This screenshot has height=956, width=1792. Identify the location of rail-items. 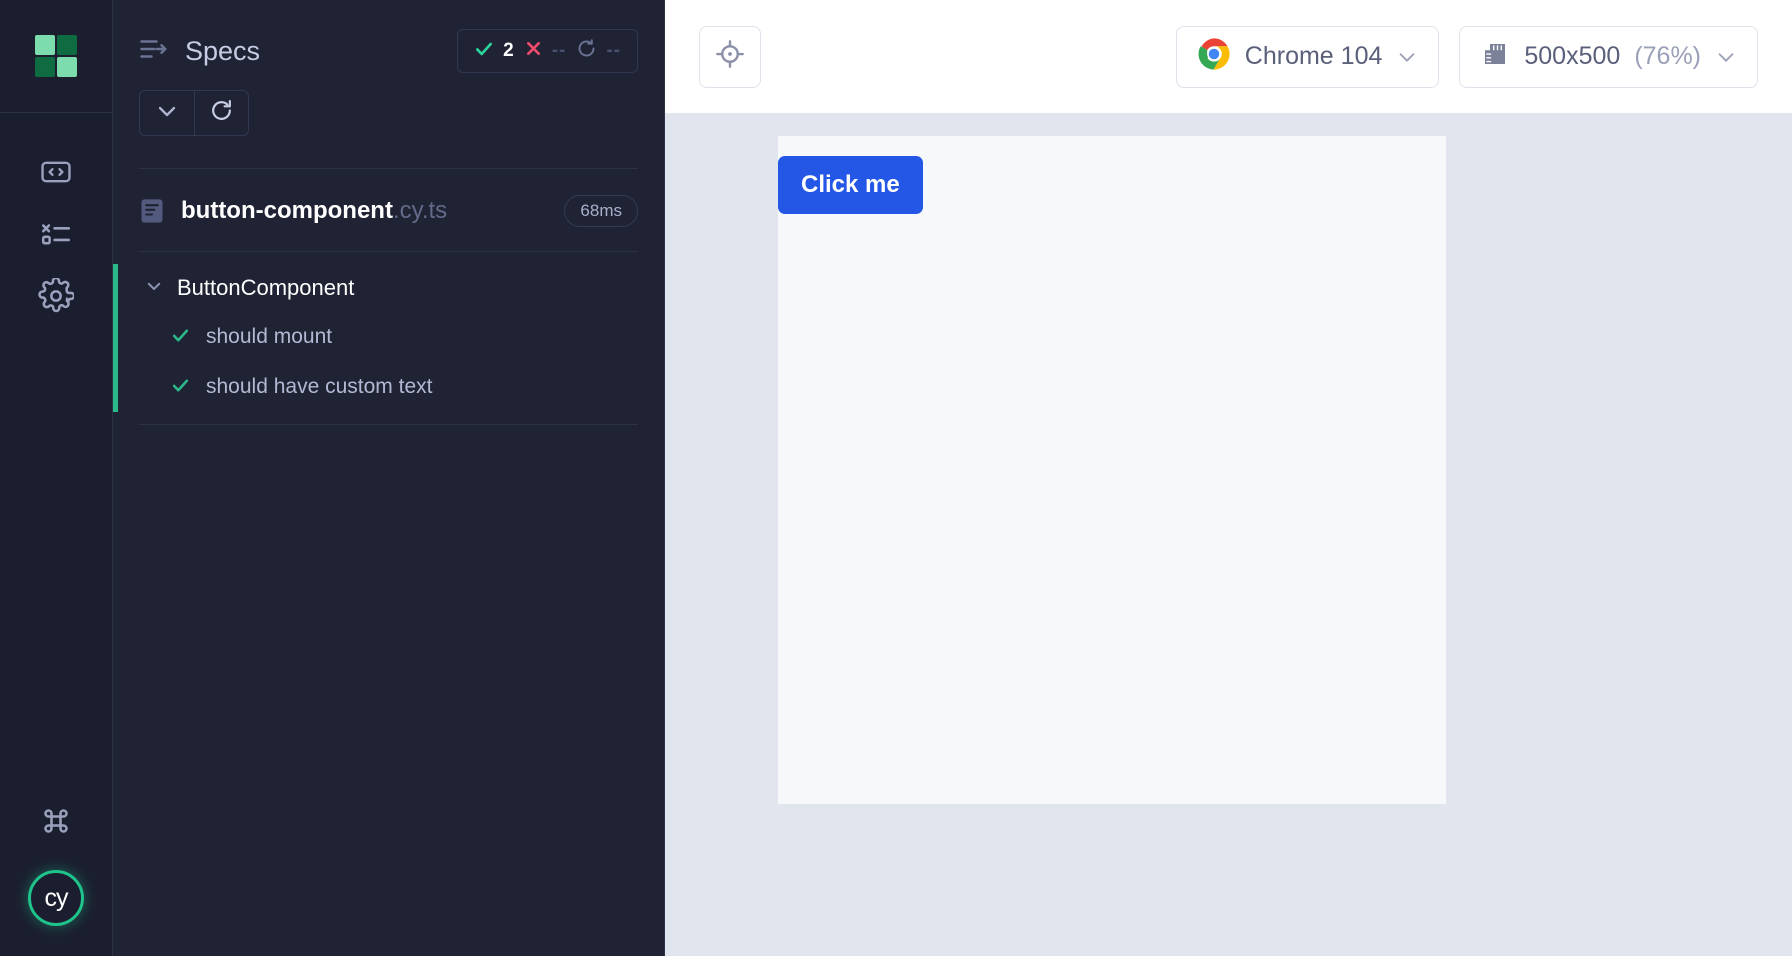
(56, 220).